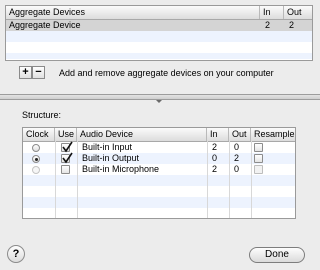  Describe the element at coordinates (237, 158) in the screenshot. I see `device-out: 2` at that location.